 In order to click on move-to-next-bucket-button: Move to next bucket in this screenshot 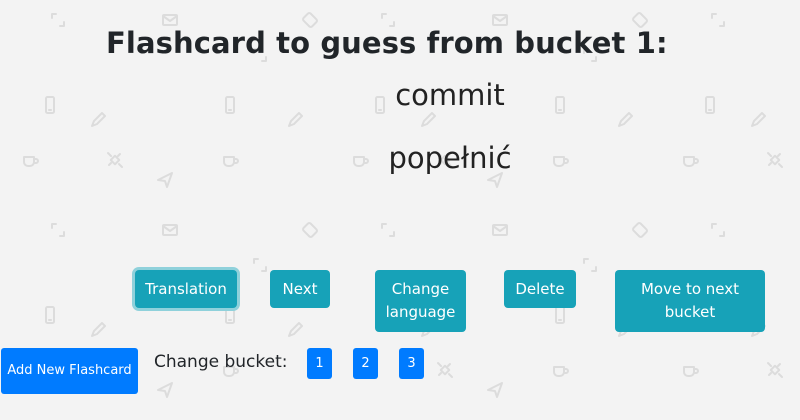, I will do `click(690, 301)`.